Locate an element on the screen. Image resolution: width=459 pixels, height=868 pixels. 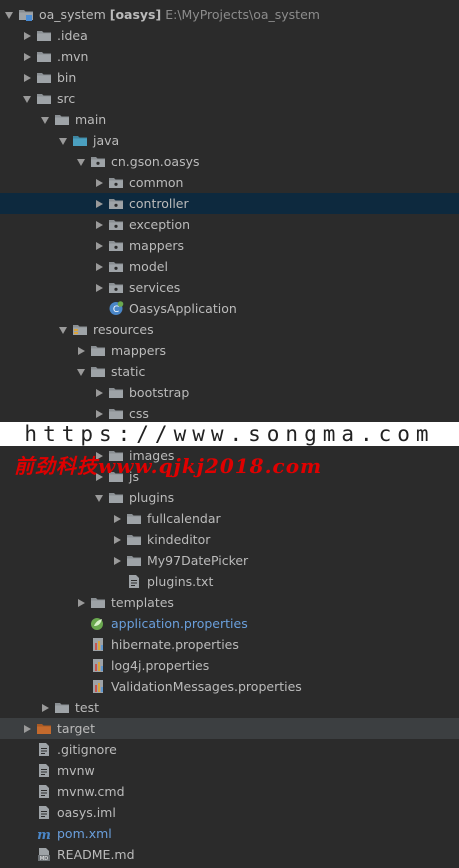
tree-row-oasys-iml: oasys.iml is located at coordinates (229, 812).